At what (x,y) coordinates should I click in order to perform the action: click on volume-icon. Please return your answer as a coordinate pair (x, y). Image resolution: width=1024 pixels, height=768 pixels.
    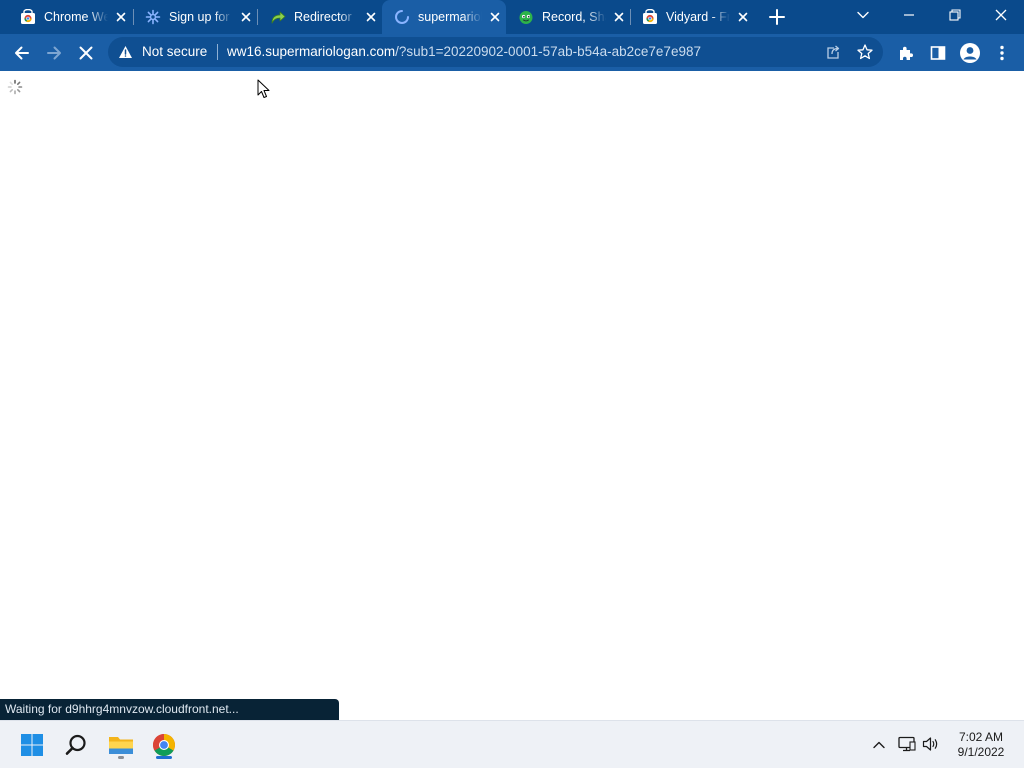
    Looking at the image, I should click on (931, 744).